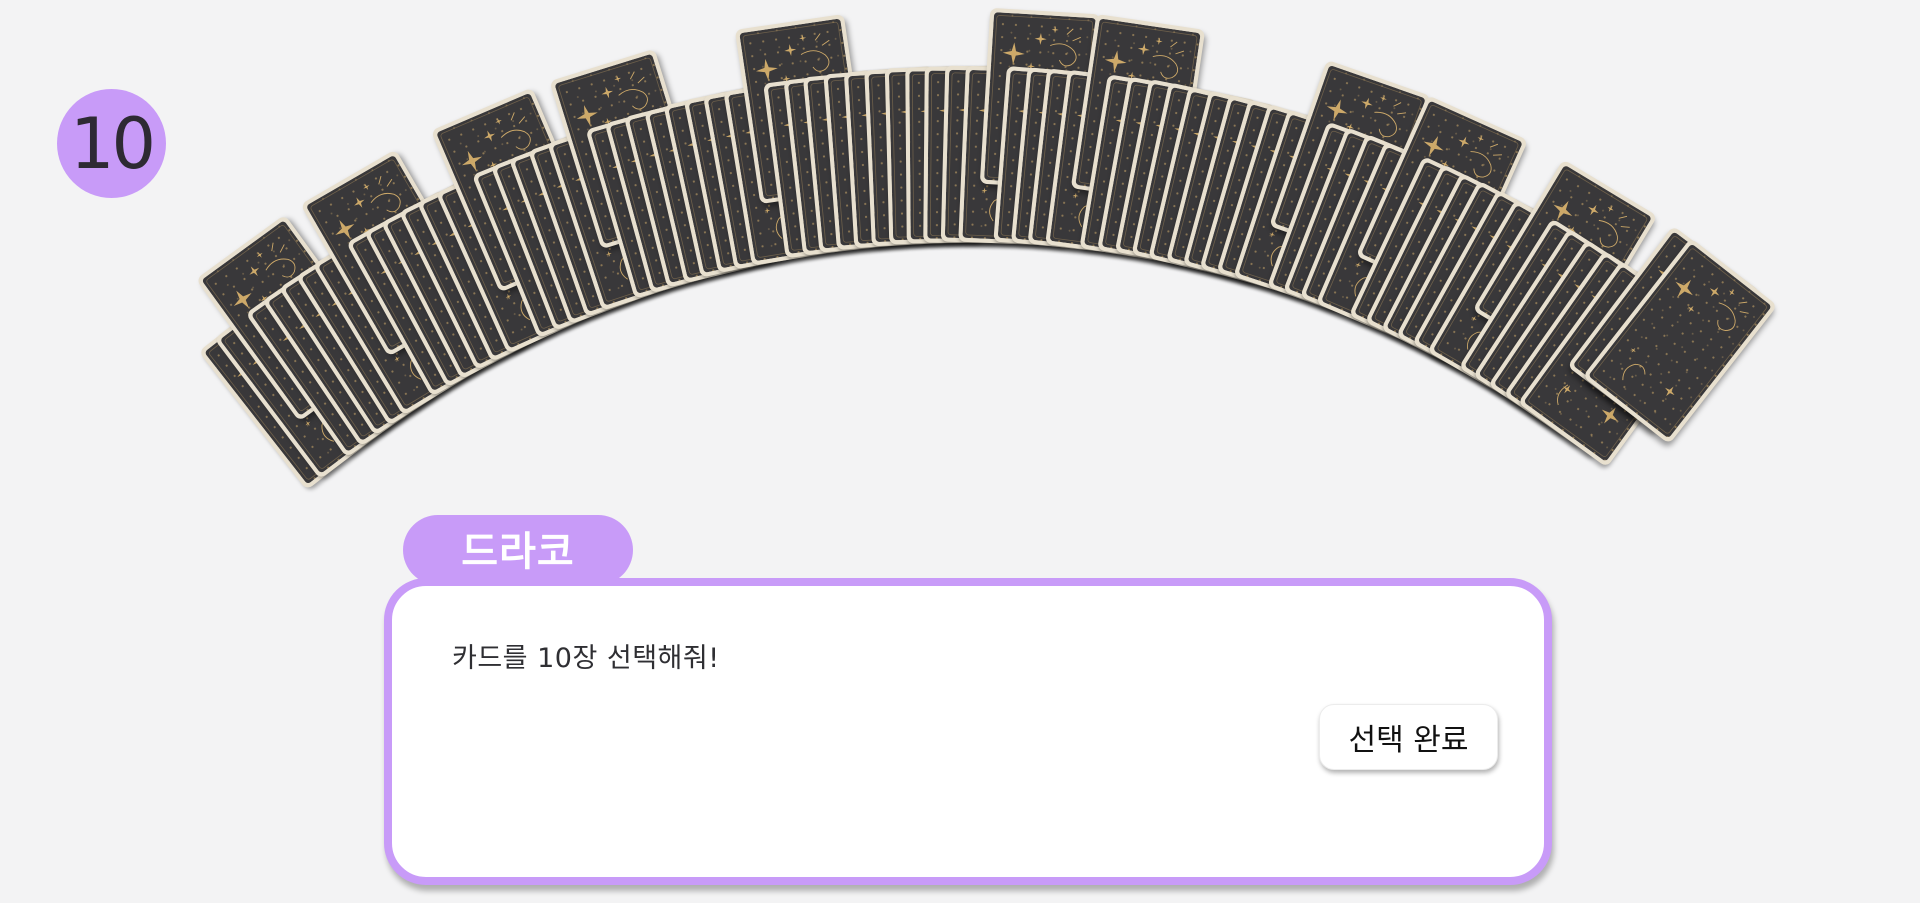  I want to click on speaker-name-tag: 드라코, so click(518, 550).